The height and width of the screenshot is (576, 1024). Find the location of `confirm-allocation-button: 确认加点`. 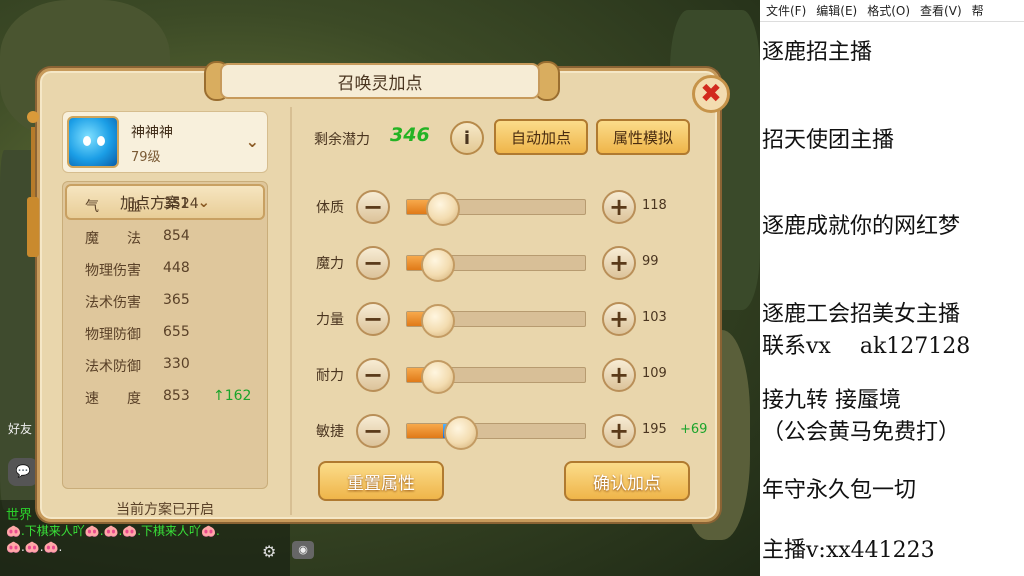

confirm-allocation-button: 确认加点 is located at coordinates (627, 481).